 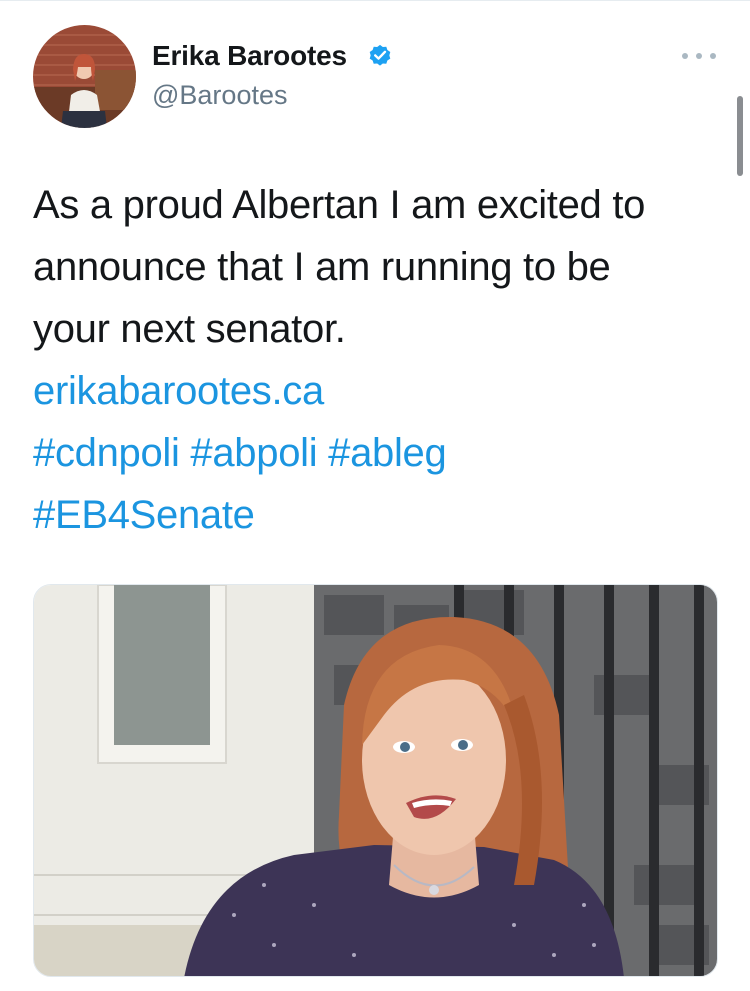 What do you see at coordinates (740, 136) in the screenshot?
I see `scrollbar` at bounding box center [740, 136].